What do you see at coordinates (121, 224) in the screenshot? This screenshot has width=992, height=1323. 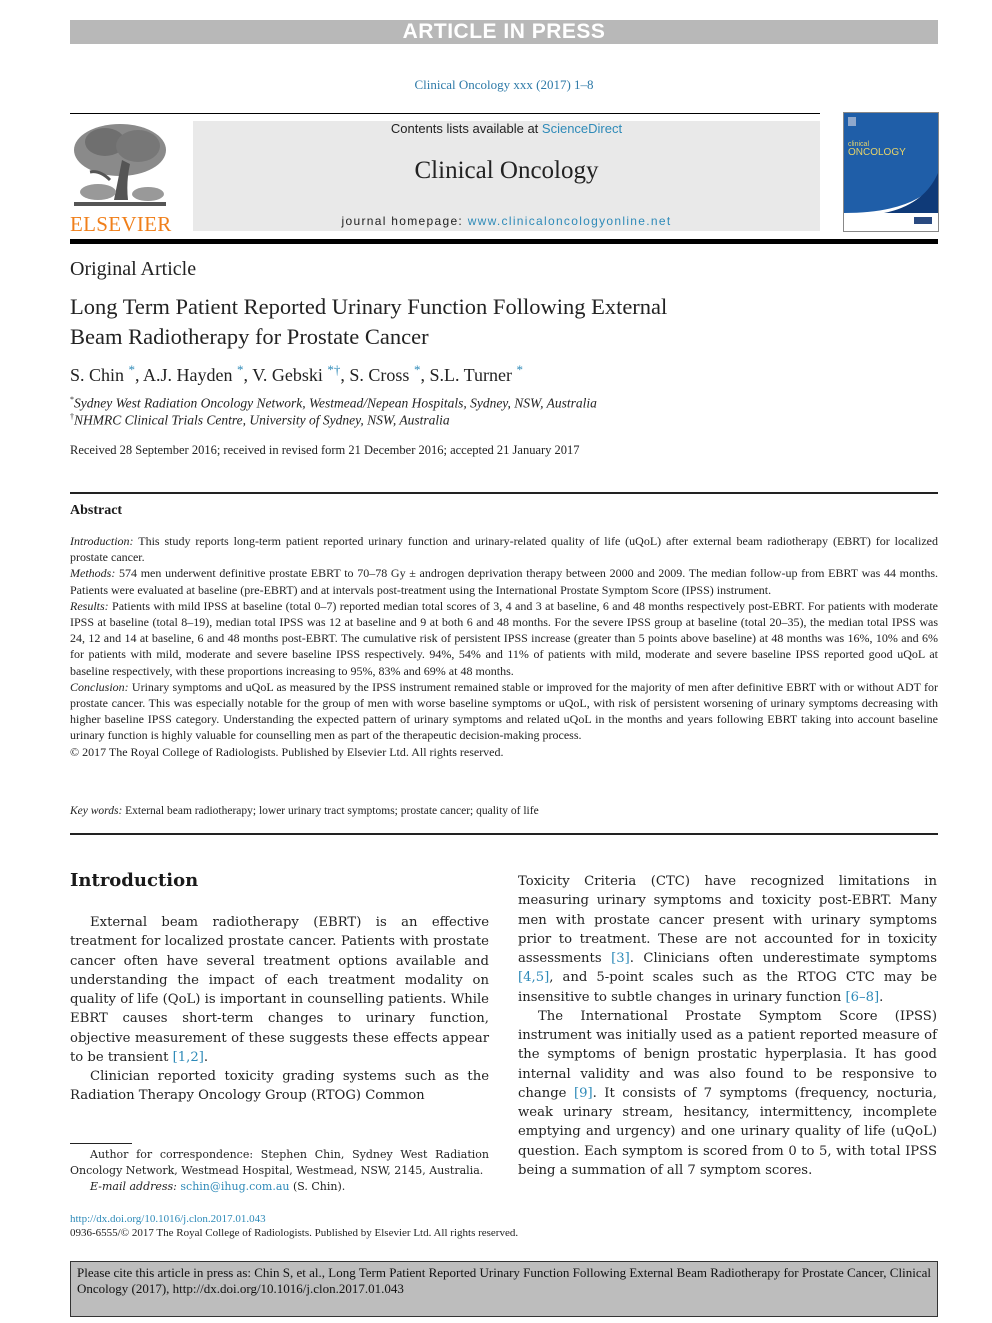 I see `elsevier-wordmark: ELSEVIER` at bounding box center [121, 224].